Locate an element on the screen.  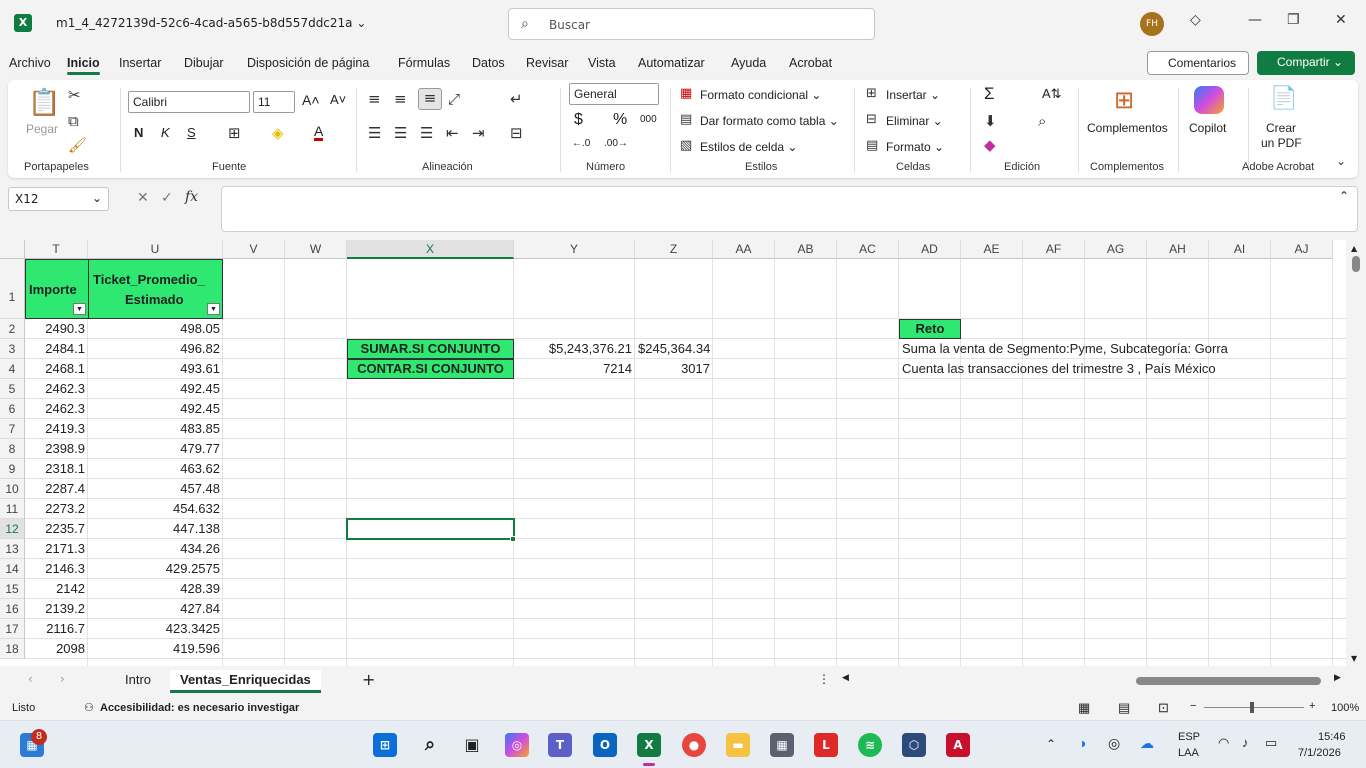
name-box: X12 ⌄ is located at coordinates (58, 199).